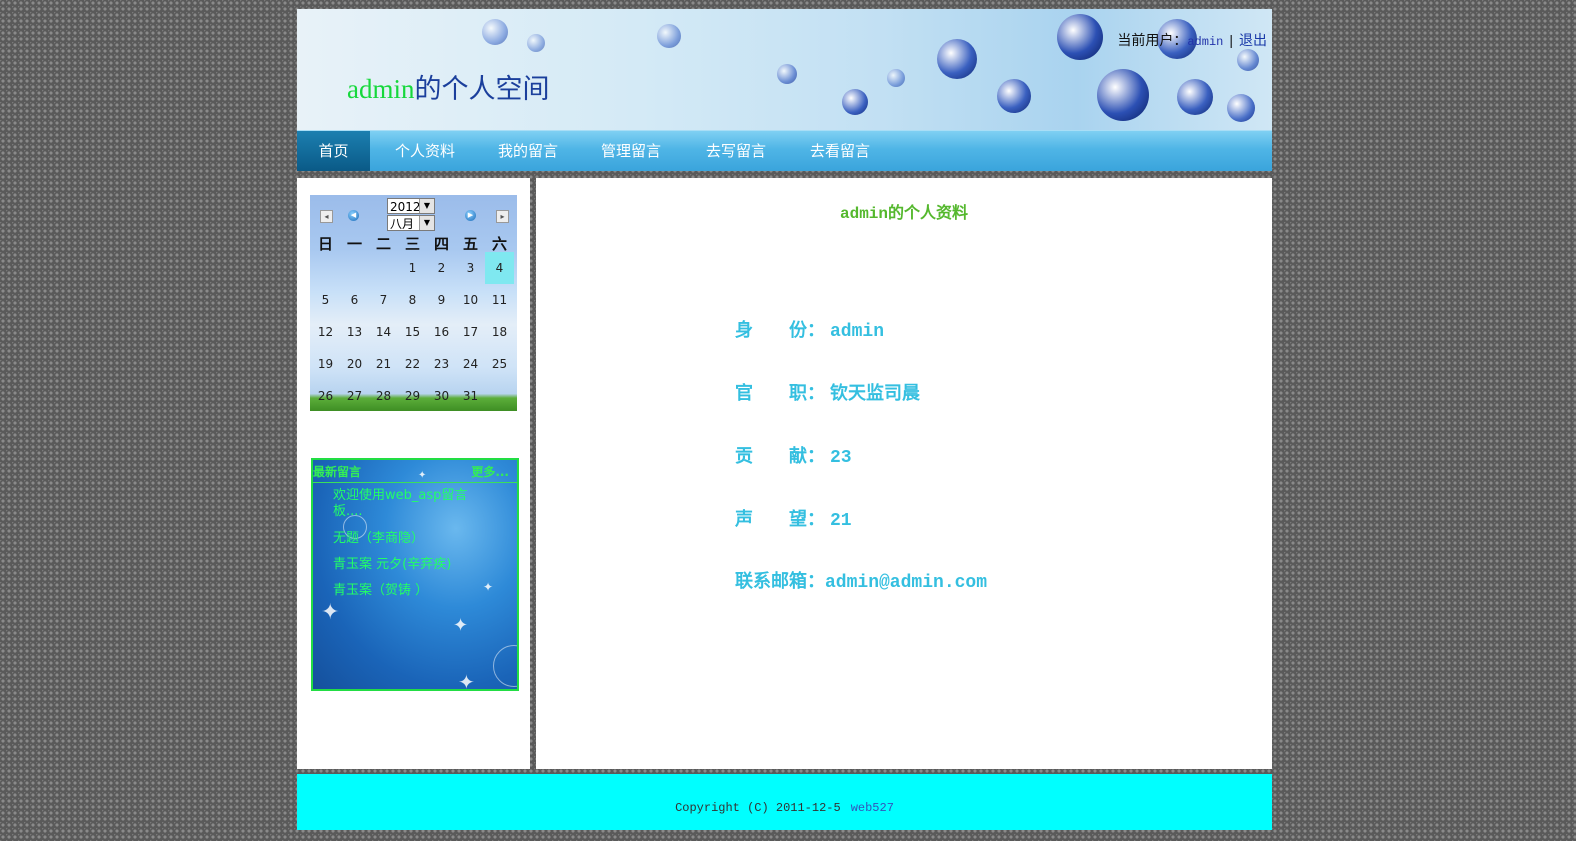 Image resolution: width=1576 pixels, height=841 pixels. What do you see at coordinates (383, 396) in the screenshot?
I see `calendar-day: 28` at bounding box center [383, 396].